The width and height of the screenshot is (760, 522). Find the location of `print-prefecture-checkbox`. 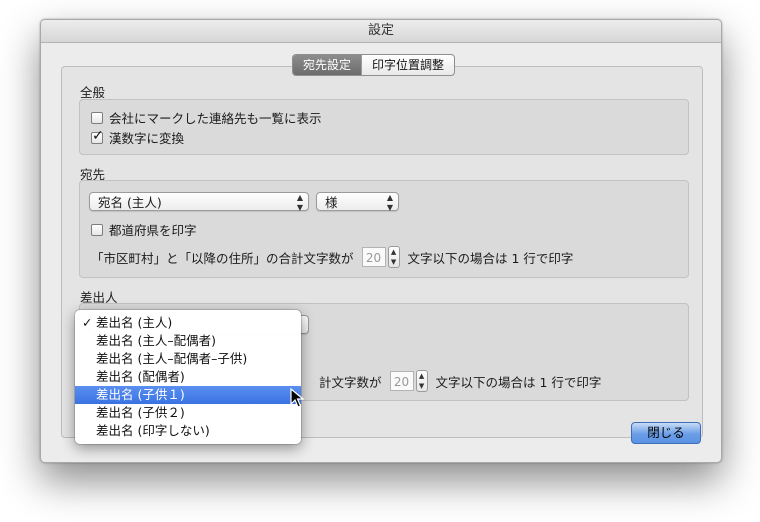

print-prefecture-checkbox is located at coordinates (97, 229).